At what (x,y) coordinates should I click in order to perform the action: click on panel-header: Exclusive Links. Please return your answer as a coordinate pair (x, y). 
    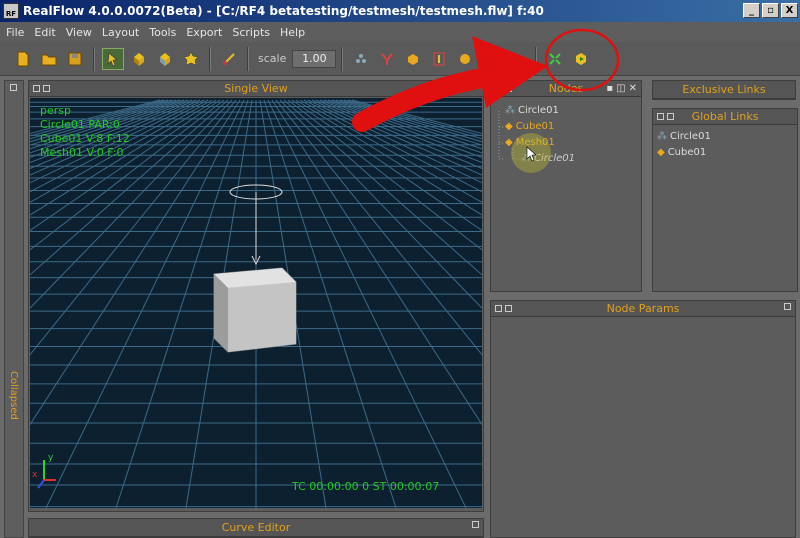
    Looking at the image, I should click on (724, 90).